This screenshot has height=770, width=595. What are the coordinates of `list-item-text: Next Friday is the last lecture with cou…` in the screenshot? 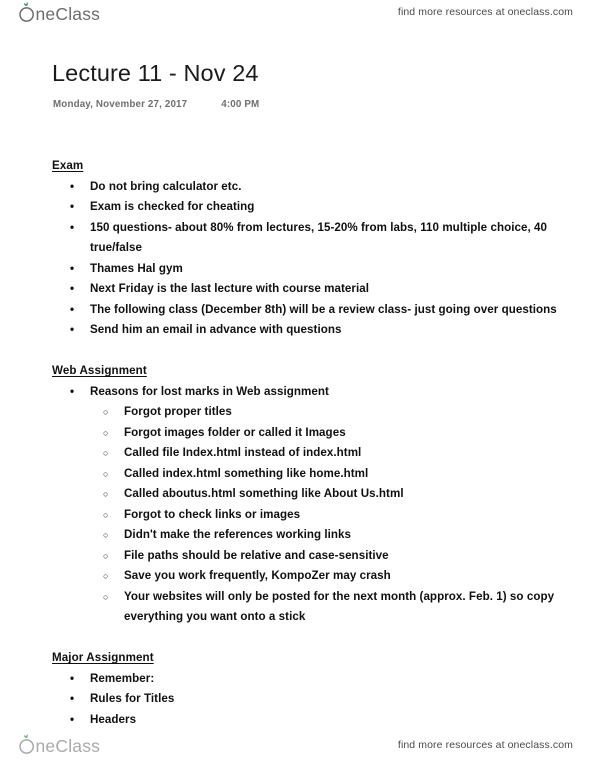 It's located at (230, 288).